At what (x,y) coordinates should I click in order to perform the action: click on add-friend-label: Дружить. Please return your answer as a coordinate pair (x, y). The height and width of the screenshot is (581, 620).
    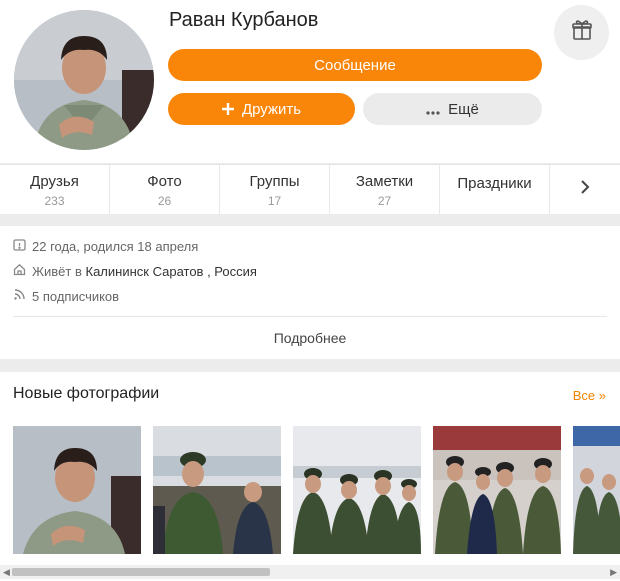
    Looking at the image, I should click on (271, 109).